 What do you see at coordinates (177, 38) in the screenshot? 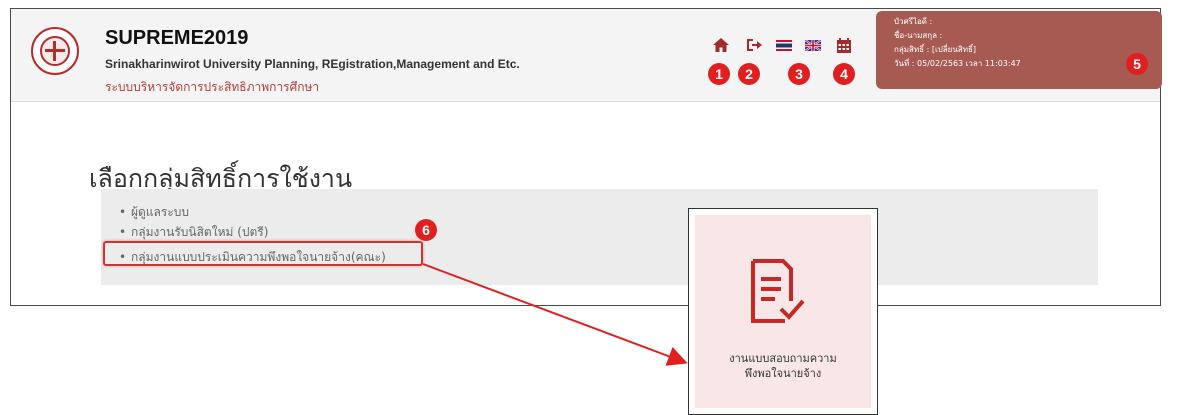
I see `app-title: SUPREME2019` at bounding box center [177, 38].